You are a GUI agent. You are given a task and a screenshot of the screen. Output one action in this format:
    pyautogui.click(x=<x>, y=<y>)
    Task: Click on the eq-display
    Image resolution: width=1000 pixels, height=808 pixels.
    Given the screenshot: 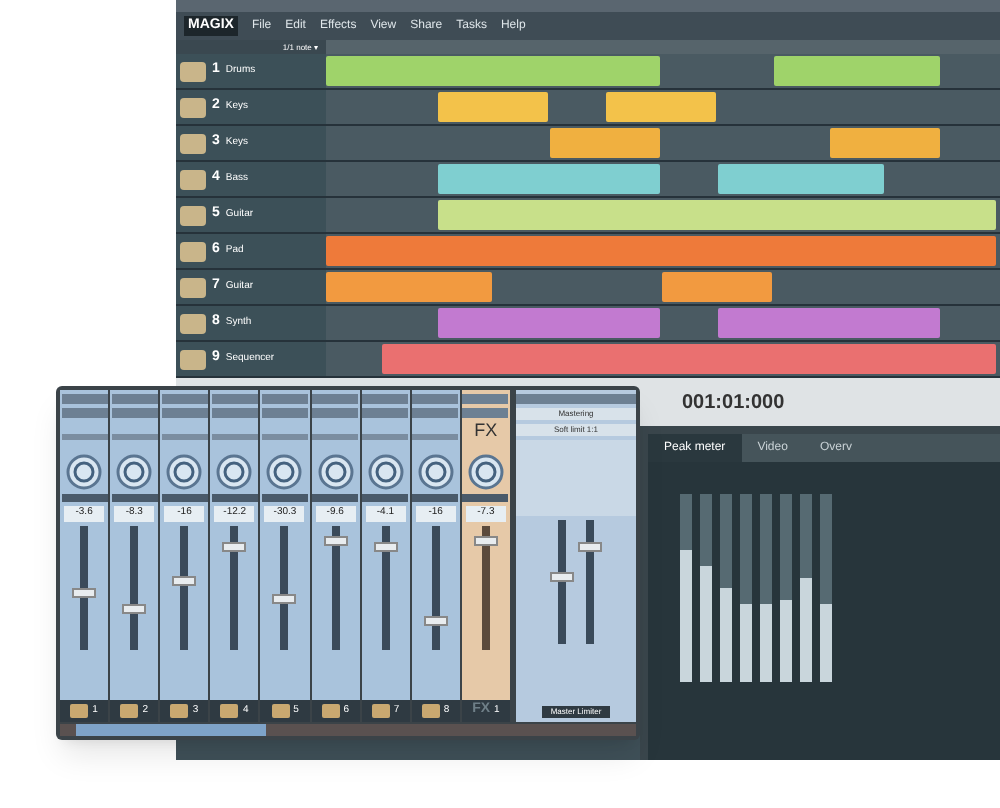 What is the action you would take?
    pyautogui.click(x=575, y=478)
    